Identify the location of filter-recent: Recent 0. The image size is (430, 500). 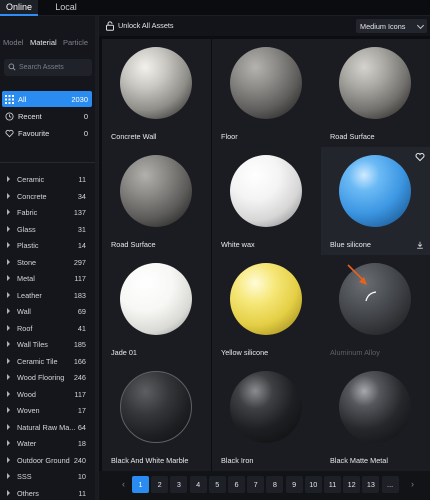
(47, 116).